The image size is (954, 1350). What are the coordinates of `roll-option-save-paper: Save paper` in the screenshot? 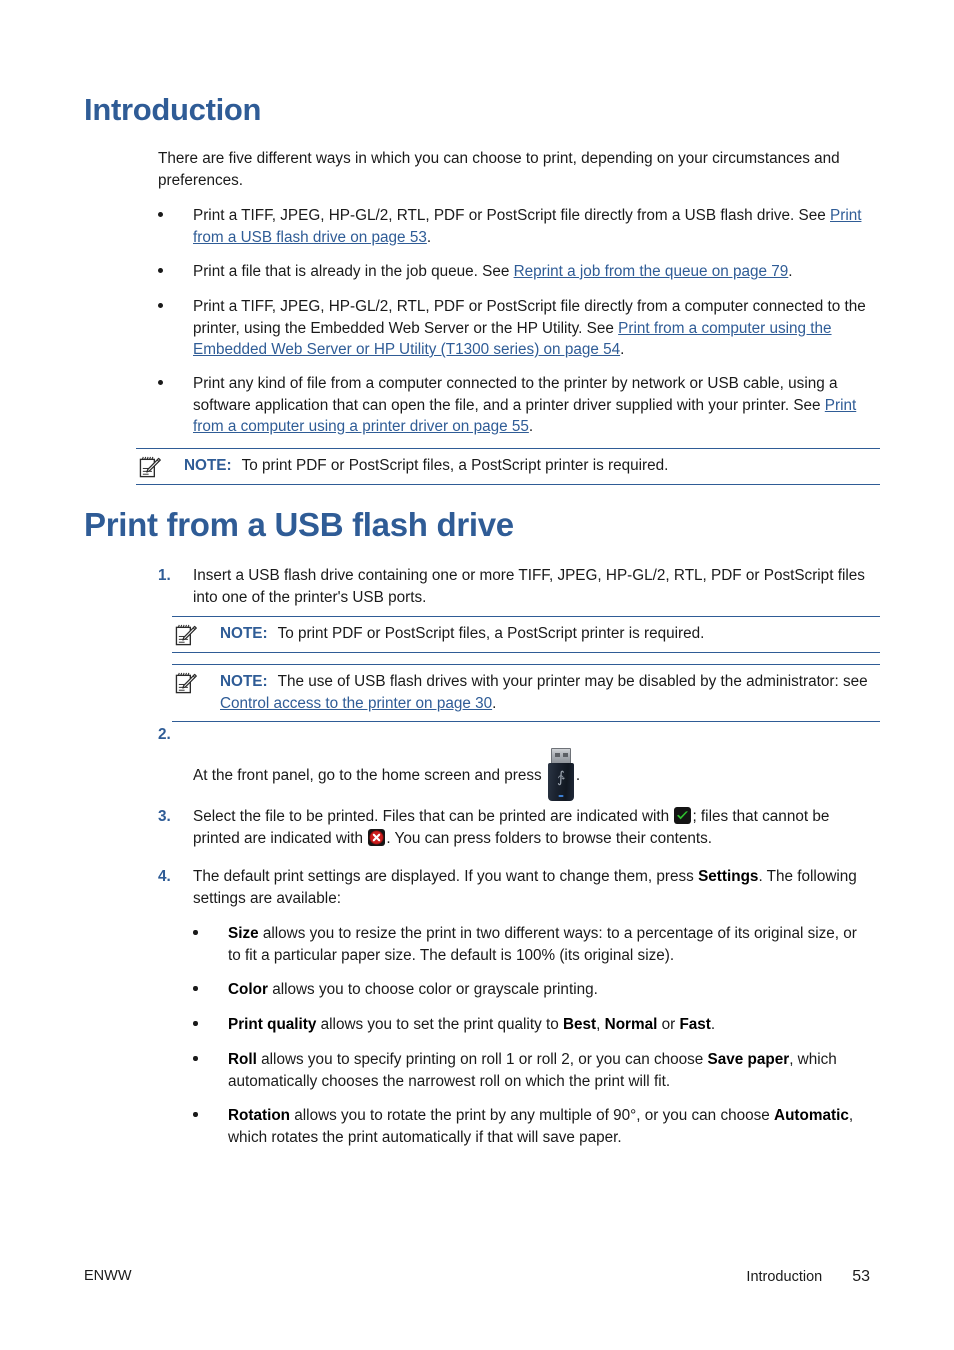 It's located at (748, 1059).